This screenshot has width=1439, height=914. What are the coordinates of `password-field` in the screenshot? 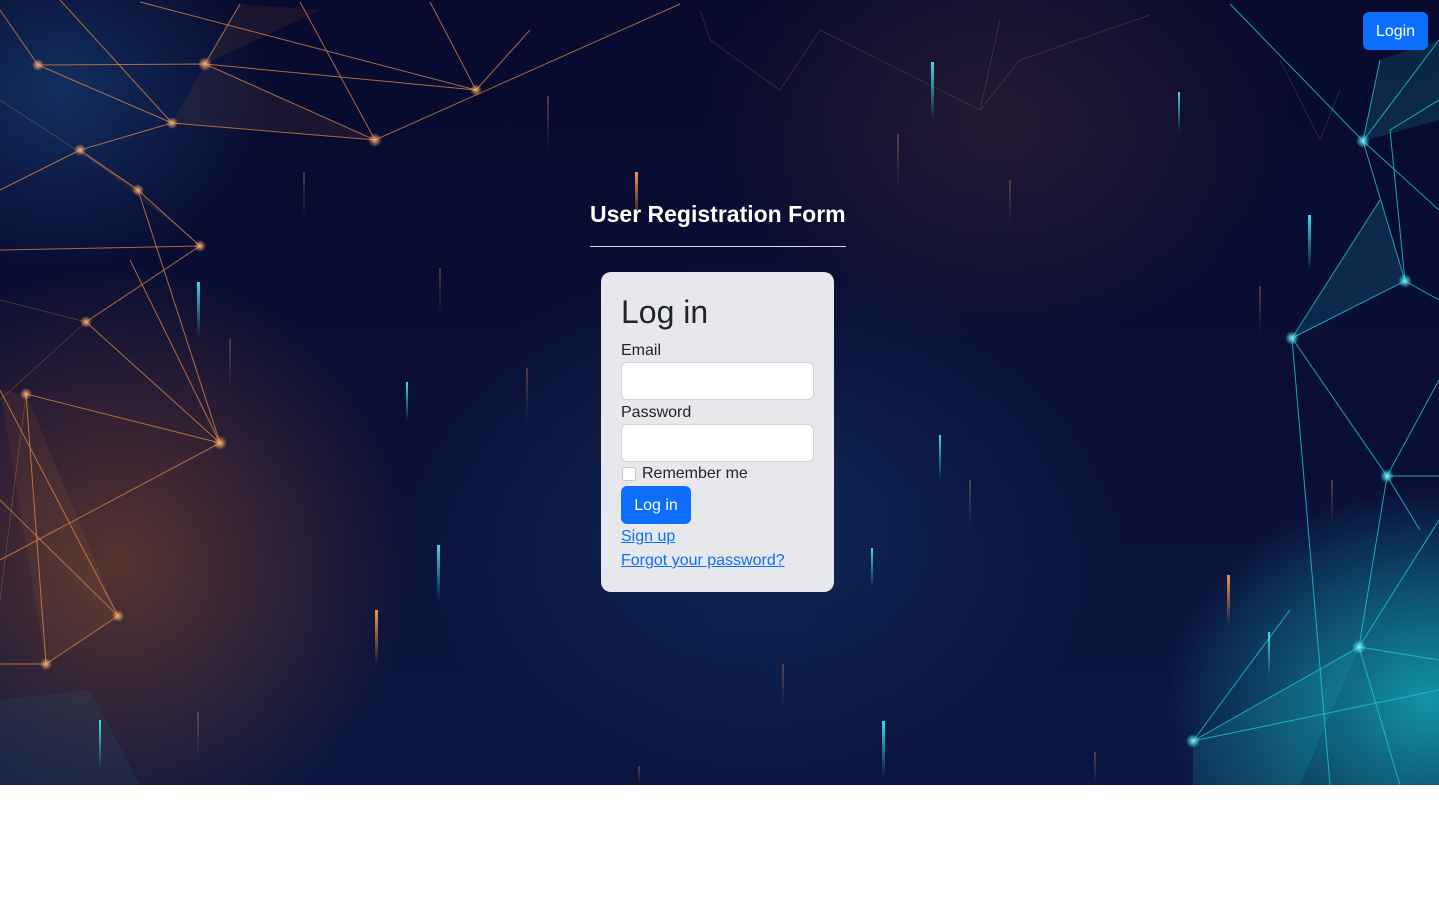 It's located at (717, 443).